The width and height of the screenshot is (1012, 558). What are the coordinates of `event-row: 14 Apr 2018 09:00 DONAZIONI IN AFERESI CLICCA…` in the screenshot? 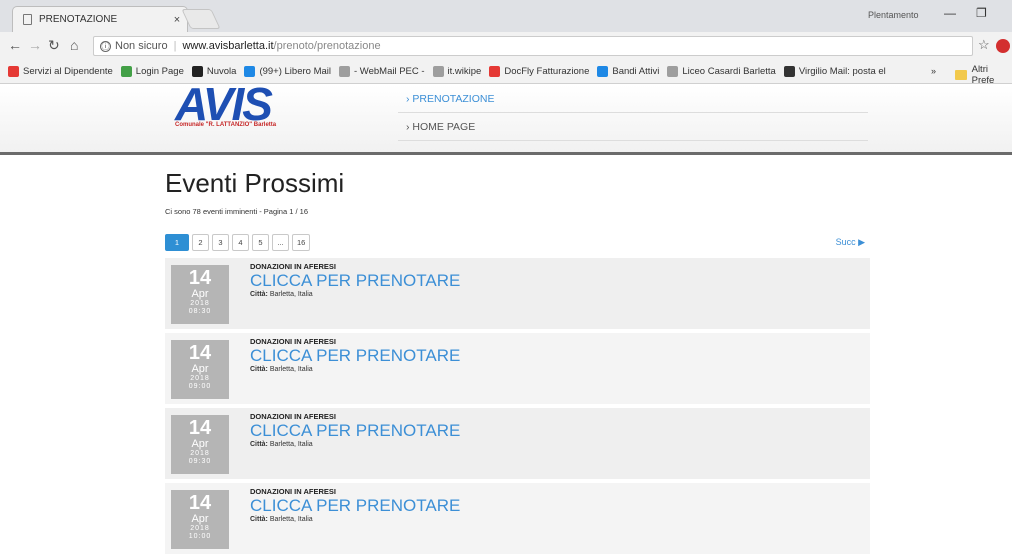 It's located at (517, 368).